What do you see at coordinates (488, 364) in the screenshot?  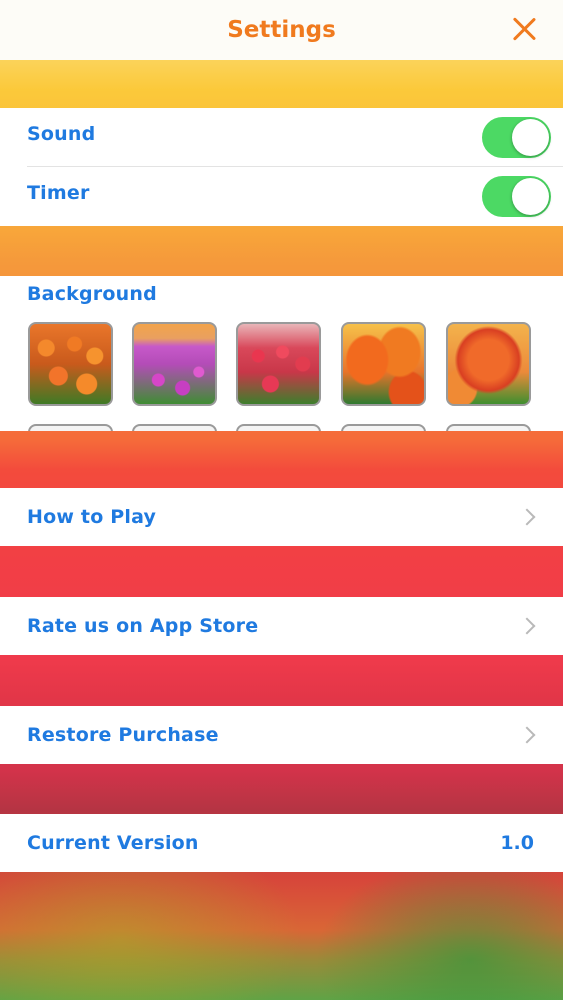 I see `background-thumb-tulip-closeup-red` at bounding box center [488, 364].